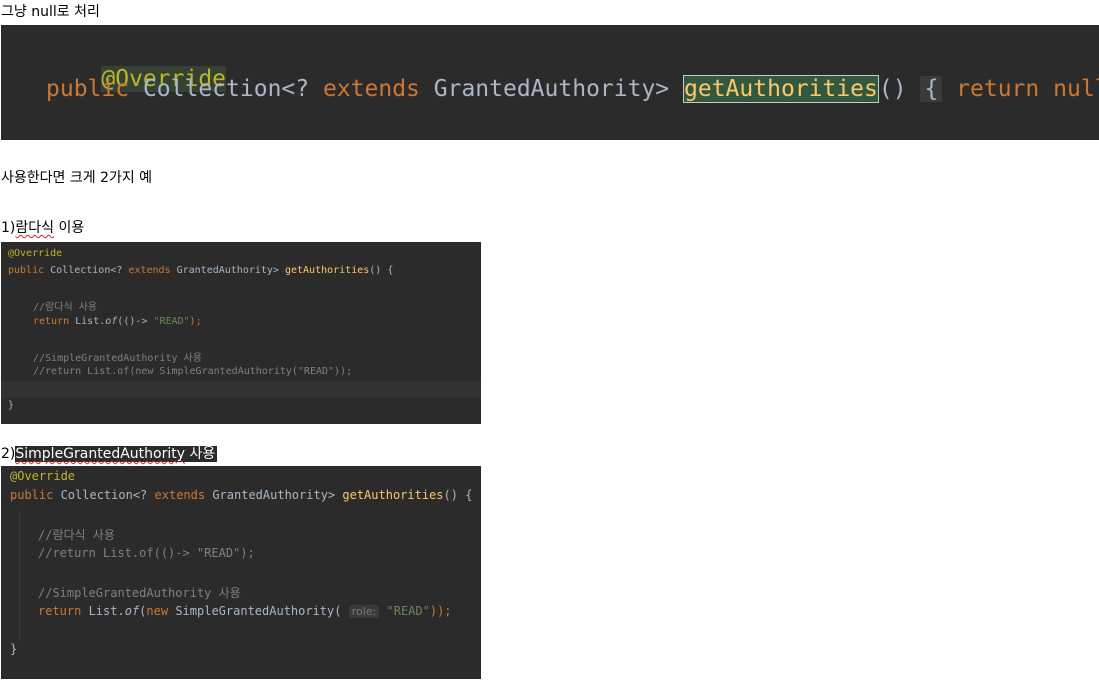  I want to click on lambda-end: );, so click(195, 321).